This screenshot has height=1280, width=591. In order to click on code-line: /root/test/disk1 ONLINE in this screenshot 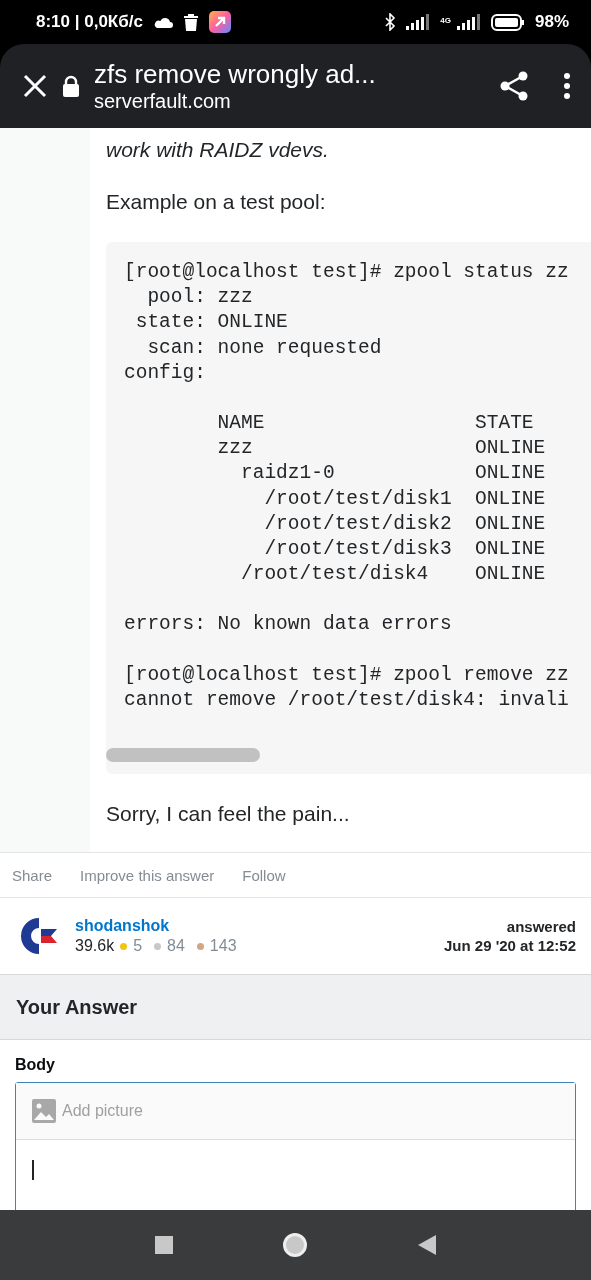, I will do `click(405, 499)`.